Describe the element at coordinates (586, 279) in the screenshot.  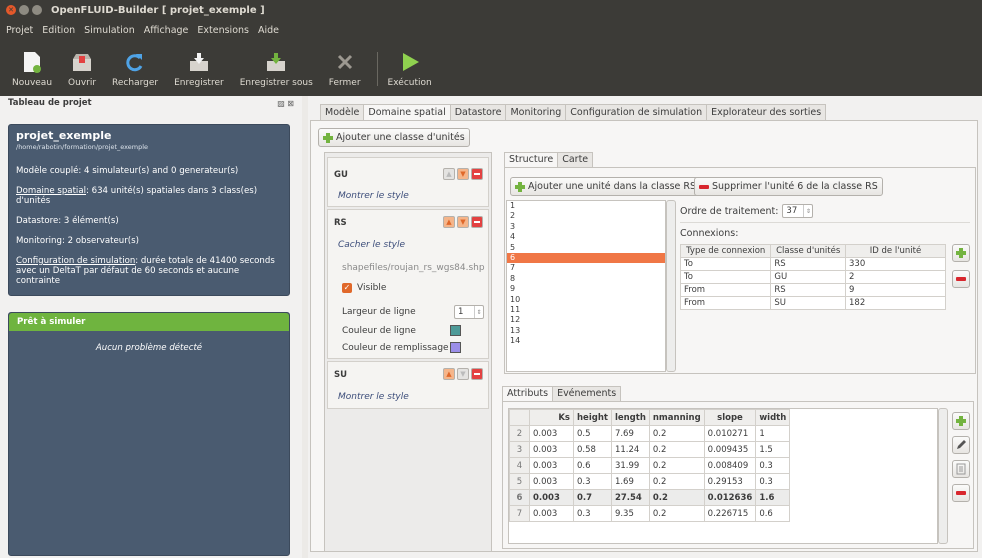
I see `list-item: 8` at that location.